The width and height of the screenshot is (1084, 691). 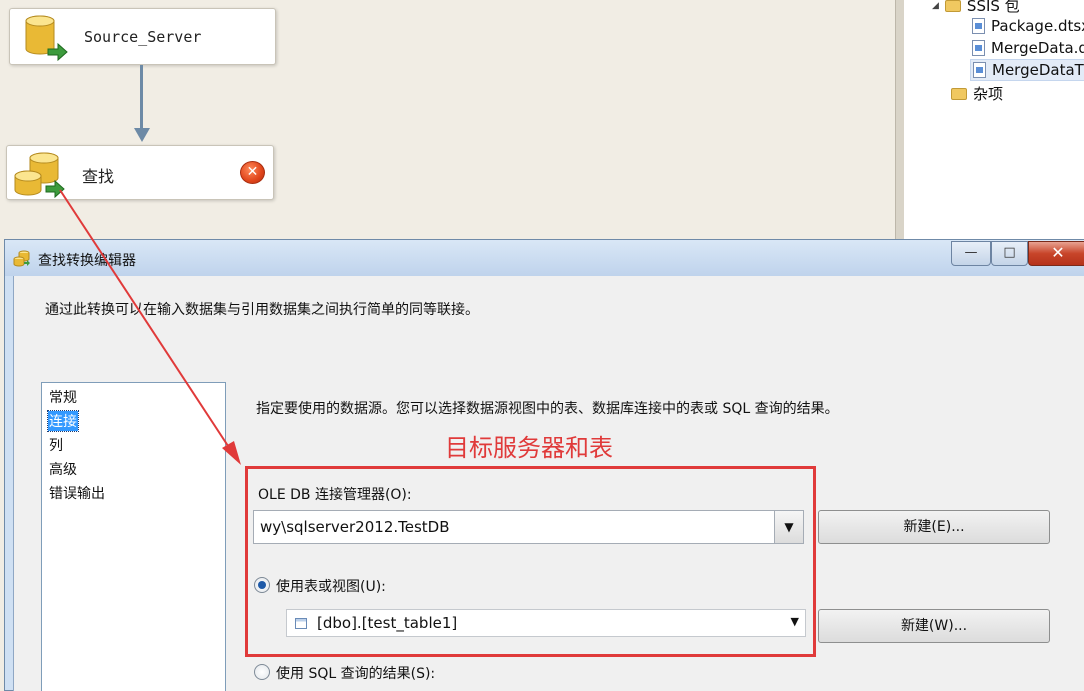 What do you see at coordinates (252, 172) in the screenshot?
I see `error-icon: ✕` at bounding box center [252, 172].